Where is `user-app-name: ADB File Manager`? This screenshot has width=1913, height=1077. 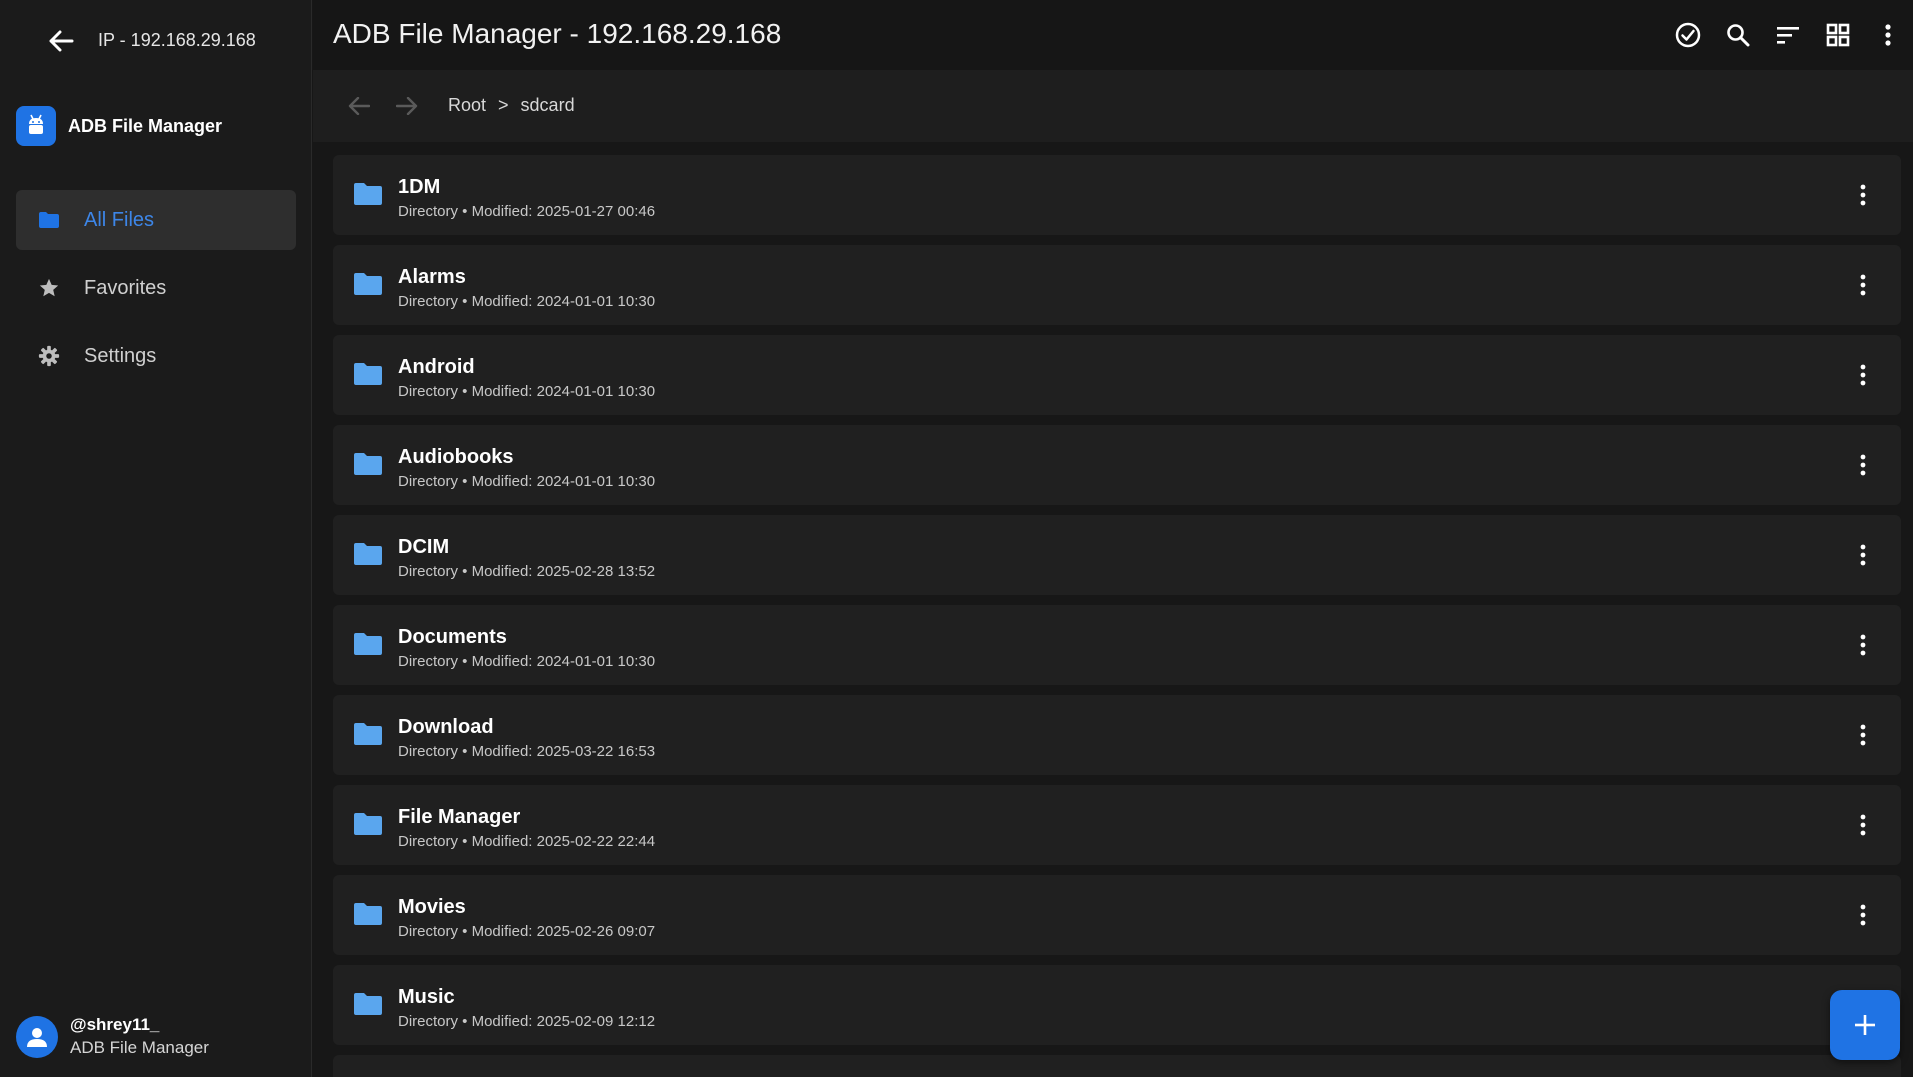 user-app-name: ADB File Manager is located at coordinates (139, 1047).